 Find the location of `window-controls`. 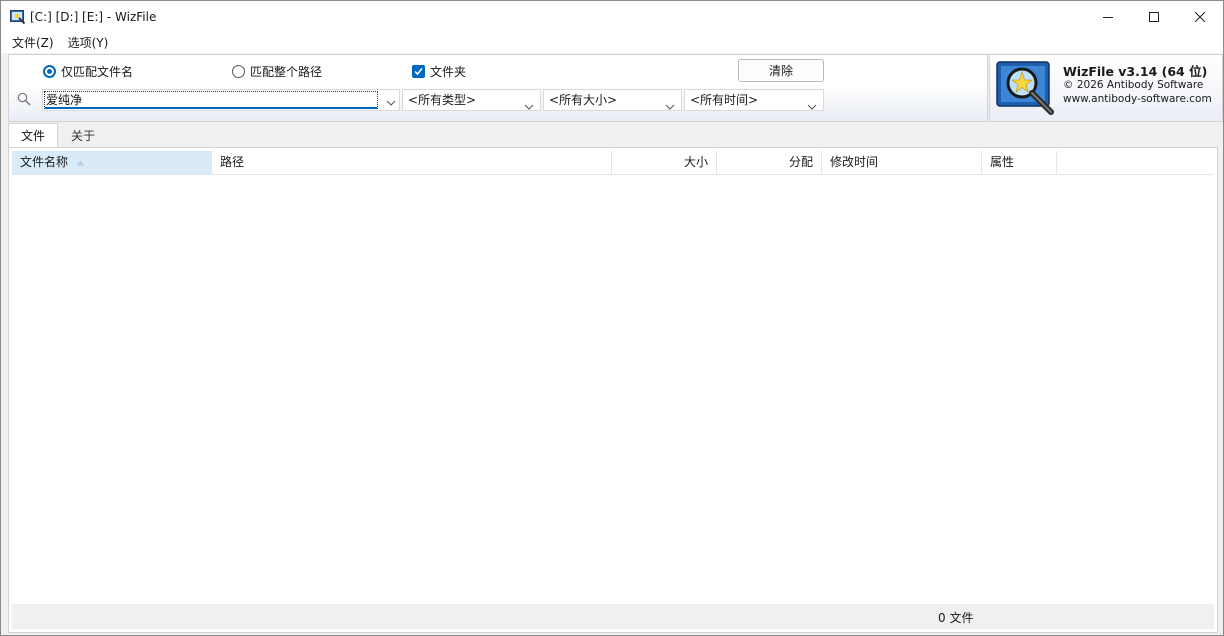

window-controls is located at coordinates (1154, 17).